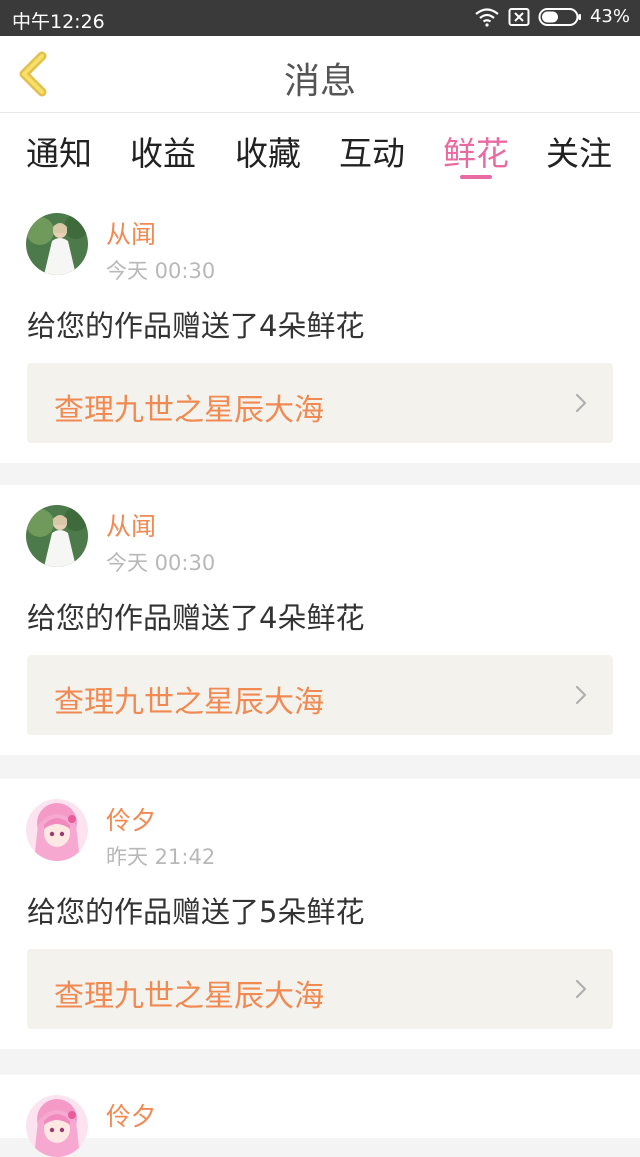  Describe the element at coordinates (609, 16) in the screenshot. I see `battery-percent: 43%` at that location.